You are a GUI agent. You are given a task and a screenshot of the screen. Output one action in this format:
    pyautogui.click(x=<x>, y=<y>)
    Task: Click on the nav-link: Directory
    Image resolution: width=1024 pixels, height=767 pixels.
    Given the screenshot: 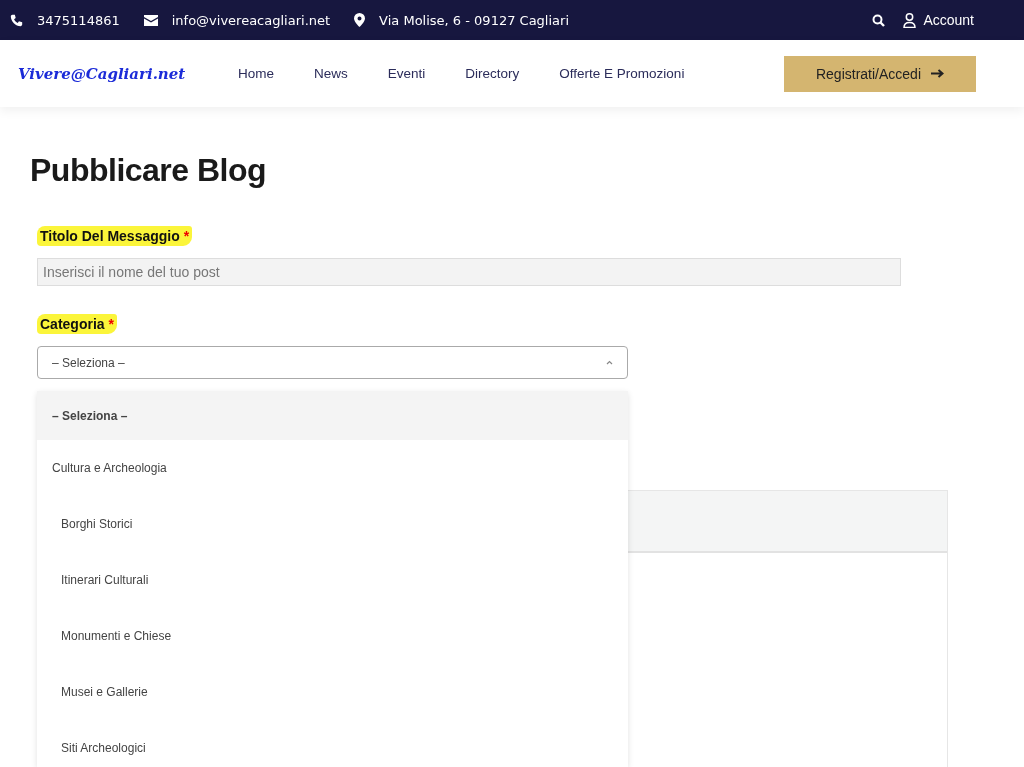 What is the action you would take?
    pyautogui.click(x=492, y=73)
    